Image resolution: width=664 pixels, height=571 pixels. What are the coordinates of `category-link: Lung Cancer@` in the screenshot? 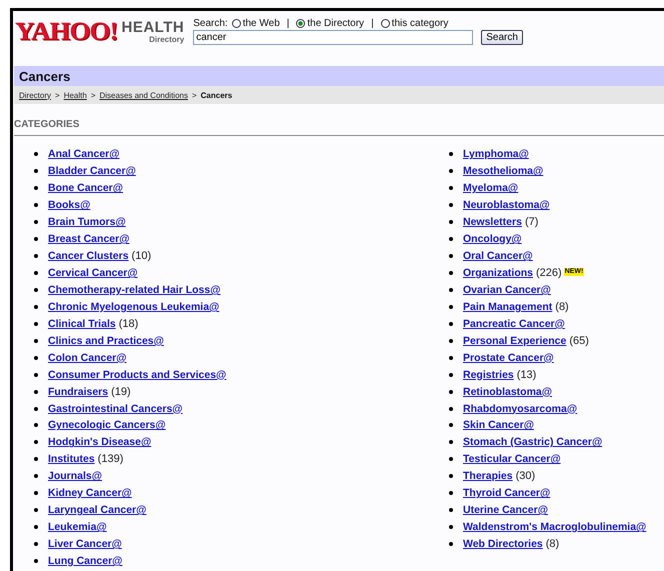 It's located at (85, 560).